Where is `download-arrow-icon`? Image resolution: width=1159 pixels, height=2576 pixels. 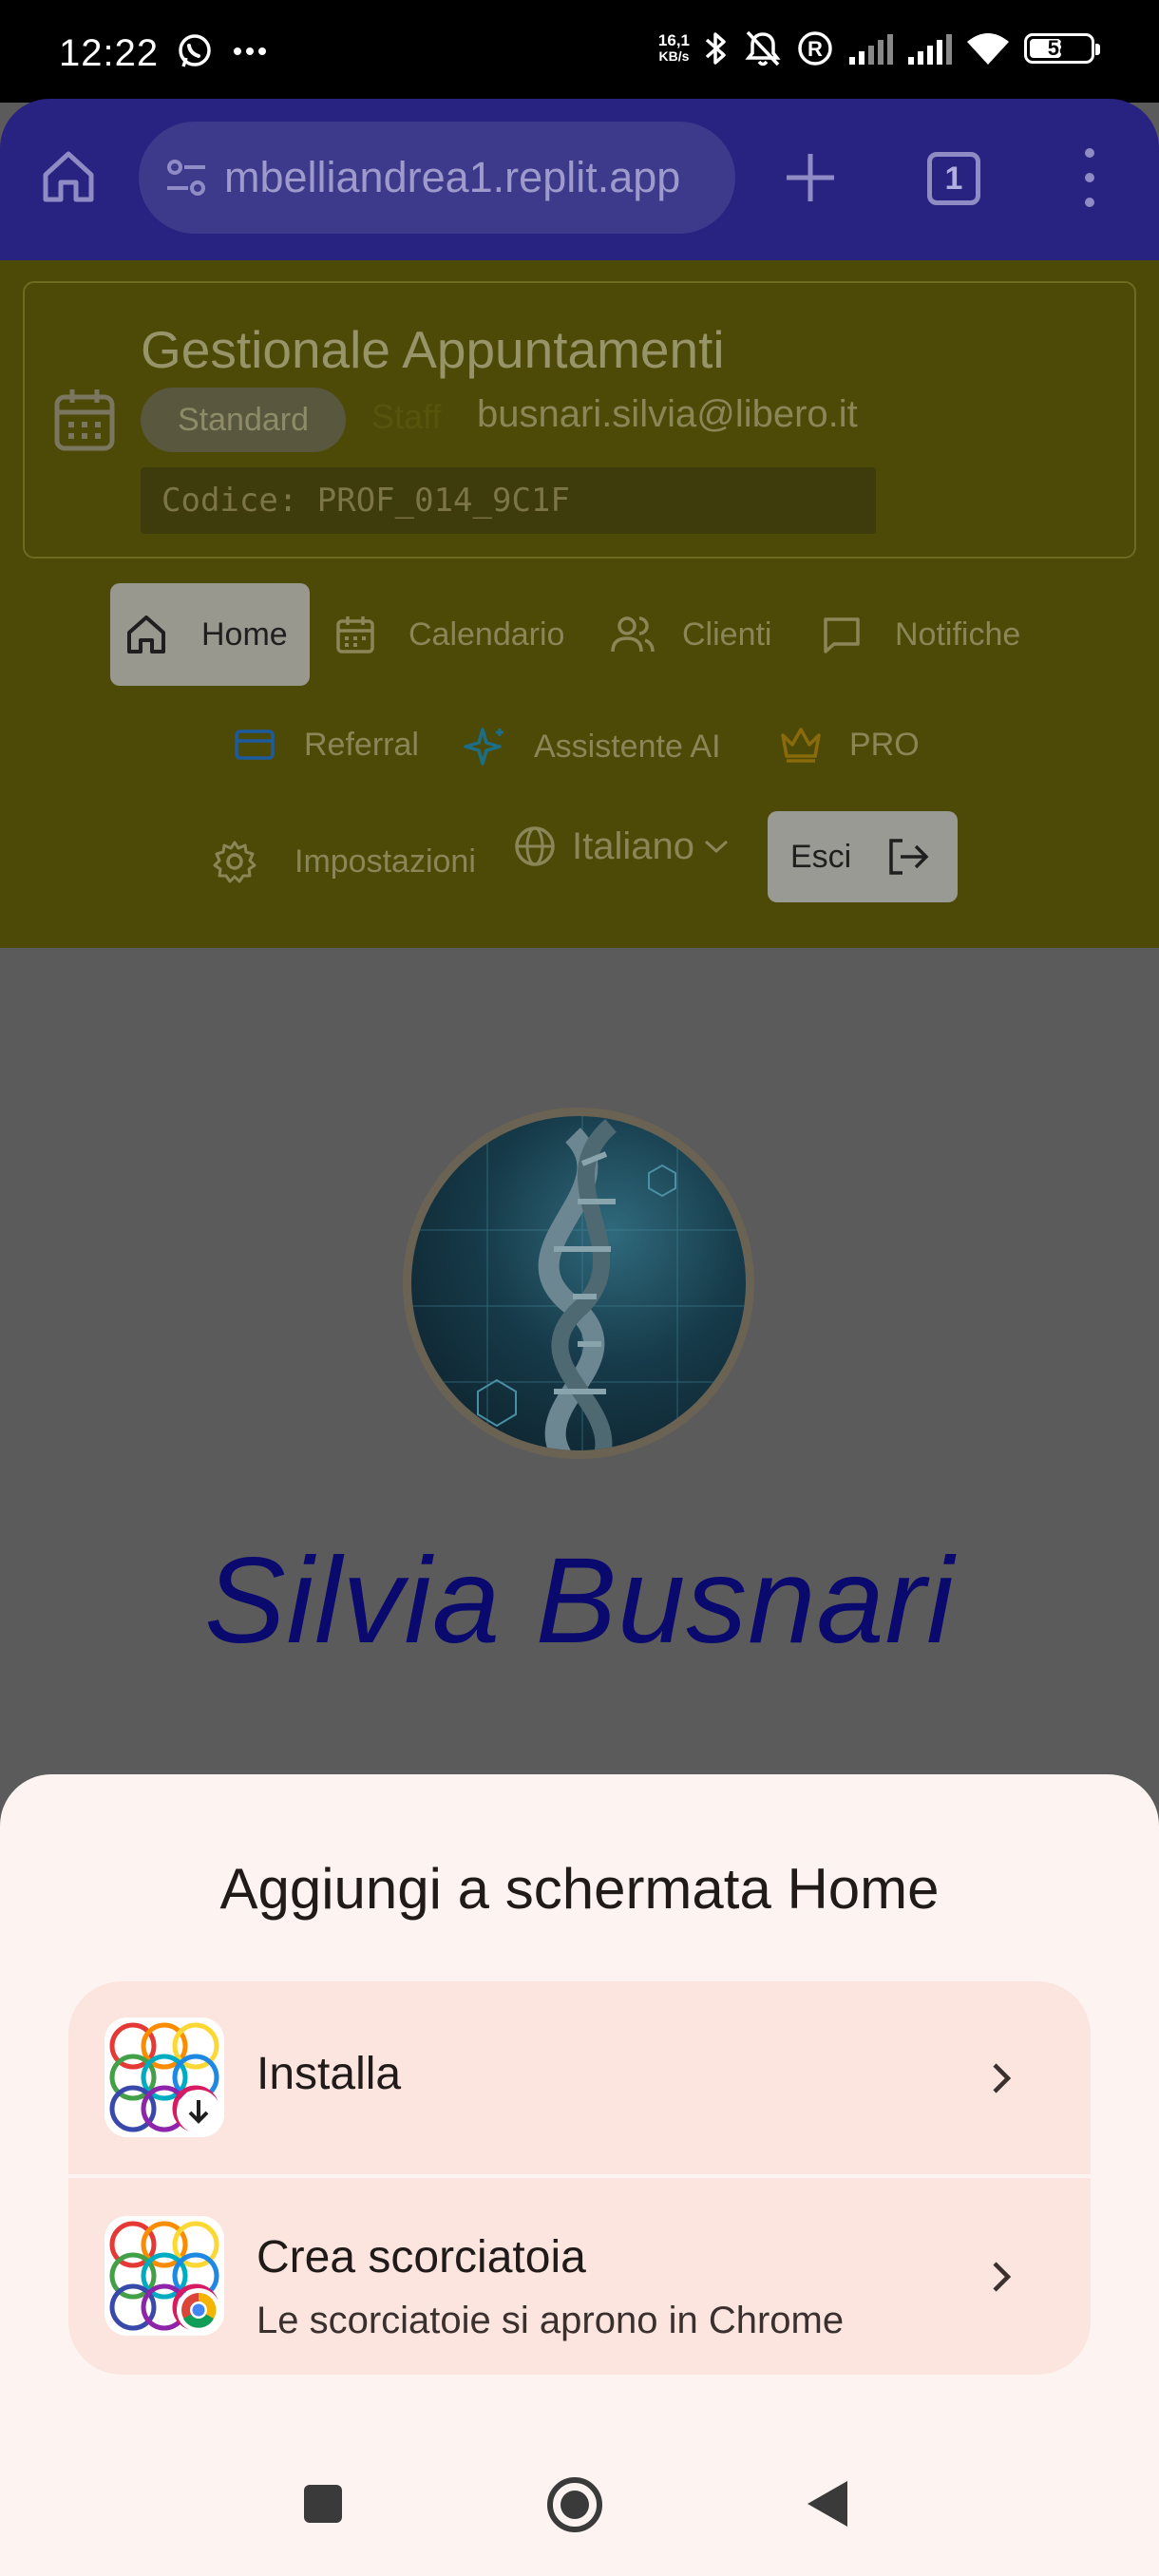 download-arrow-icon is located at coordinates (198, 2112).